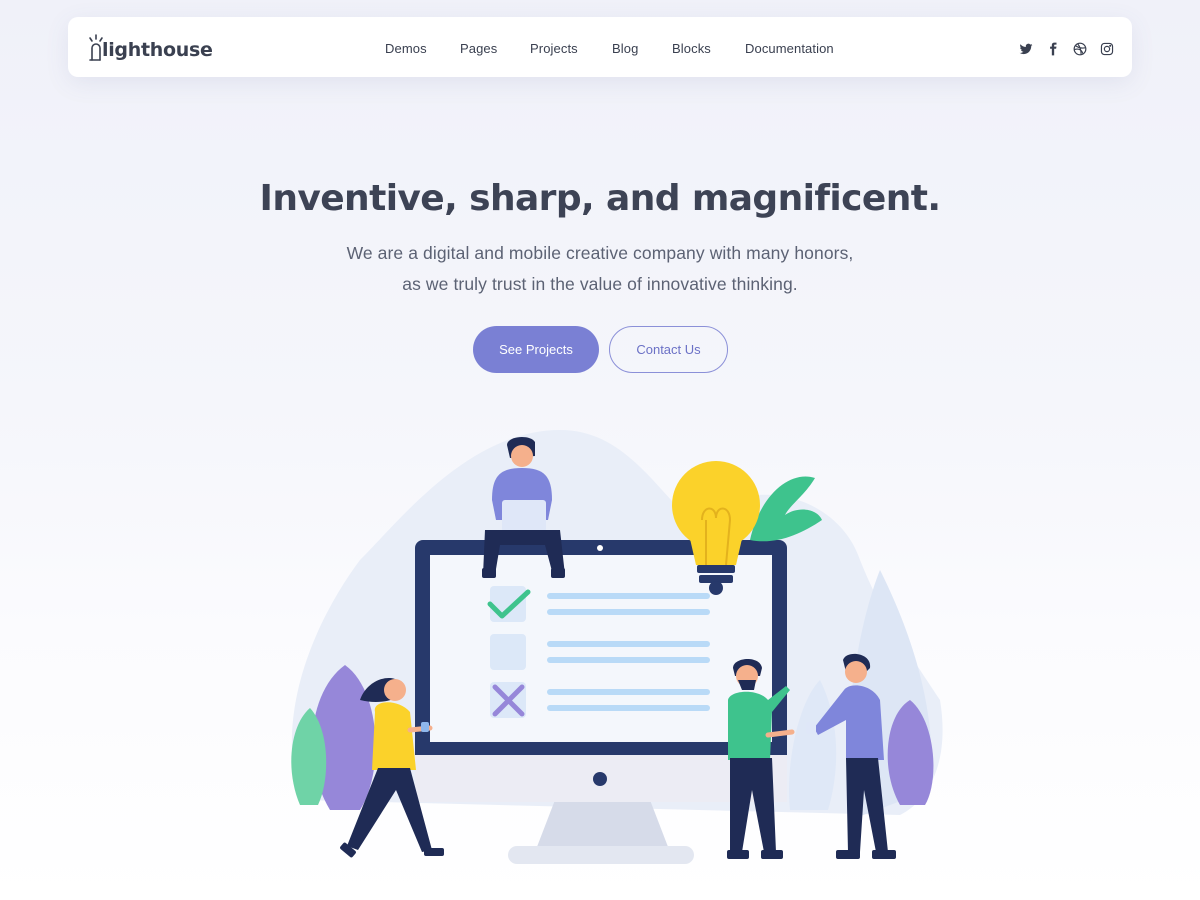 This screenshot has width=1200, height=900. Describe the element at coordinates (1053, 49) in the screenshot. I see `facebook-icon` at that location.